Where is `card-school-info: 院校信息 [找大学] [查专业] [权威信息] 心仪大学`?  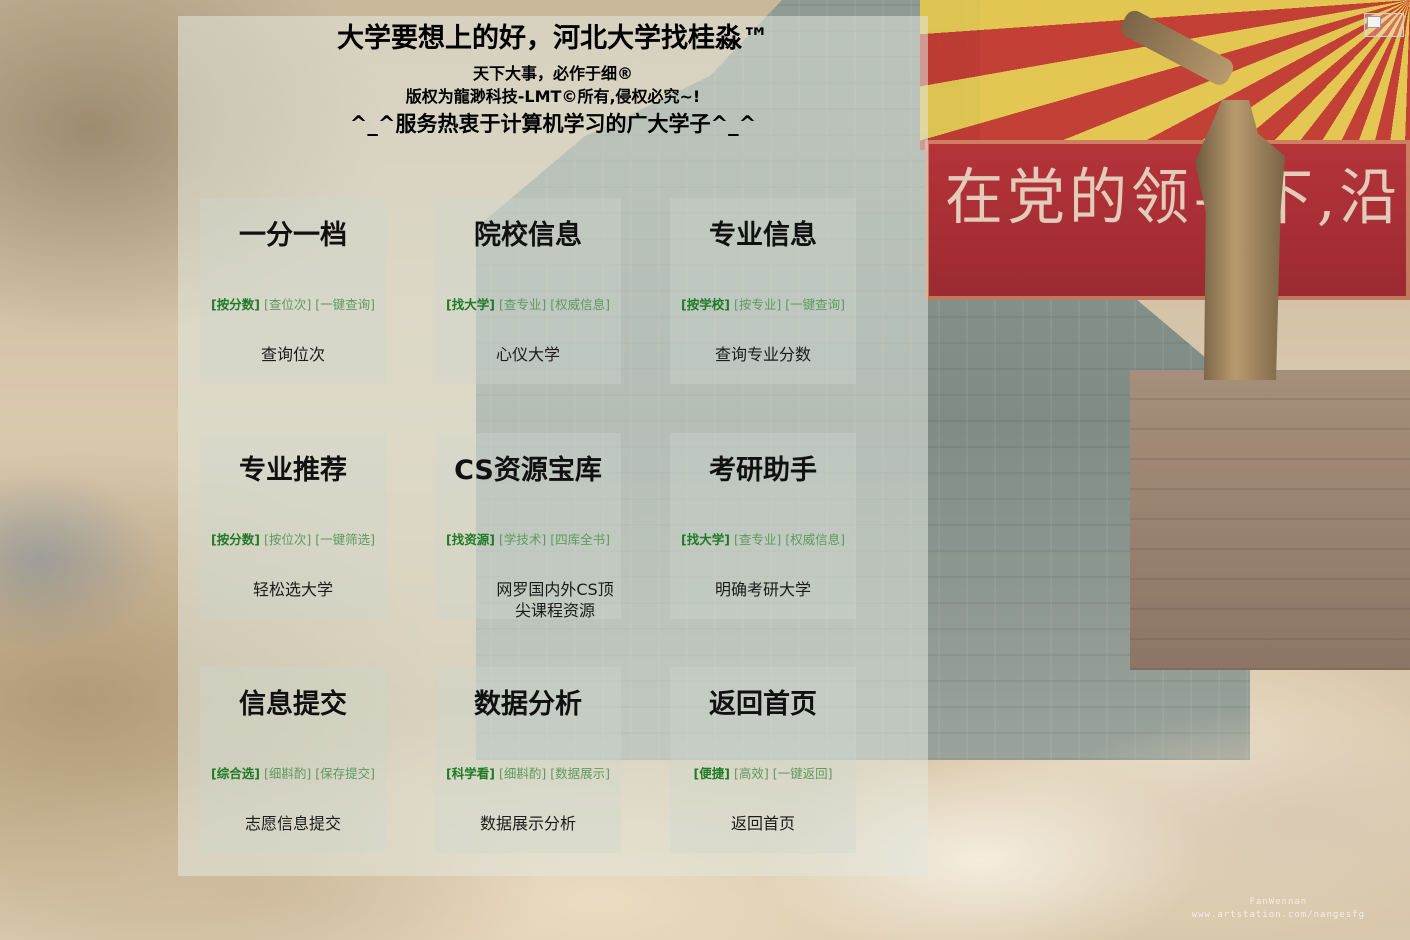 card-school-info: 院校信息 [找大学] [查专业] [权威信息] 心仪大学 is located at coordinates (528, 291).